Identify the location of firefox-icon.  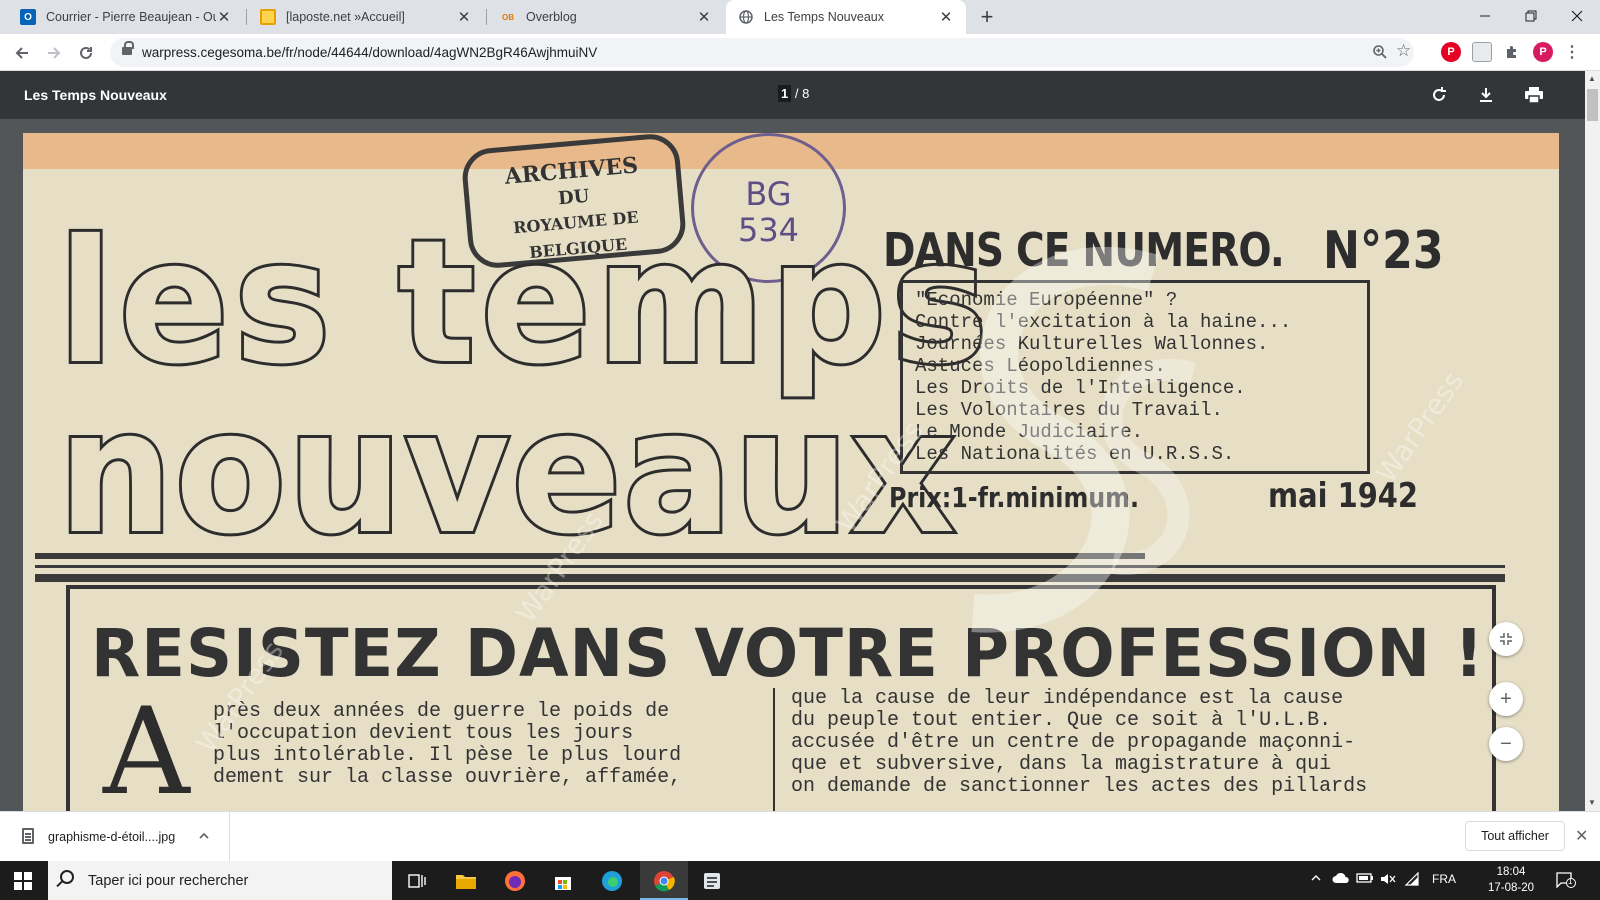
(515, 881).